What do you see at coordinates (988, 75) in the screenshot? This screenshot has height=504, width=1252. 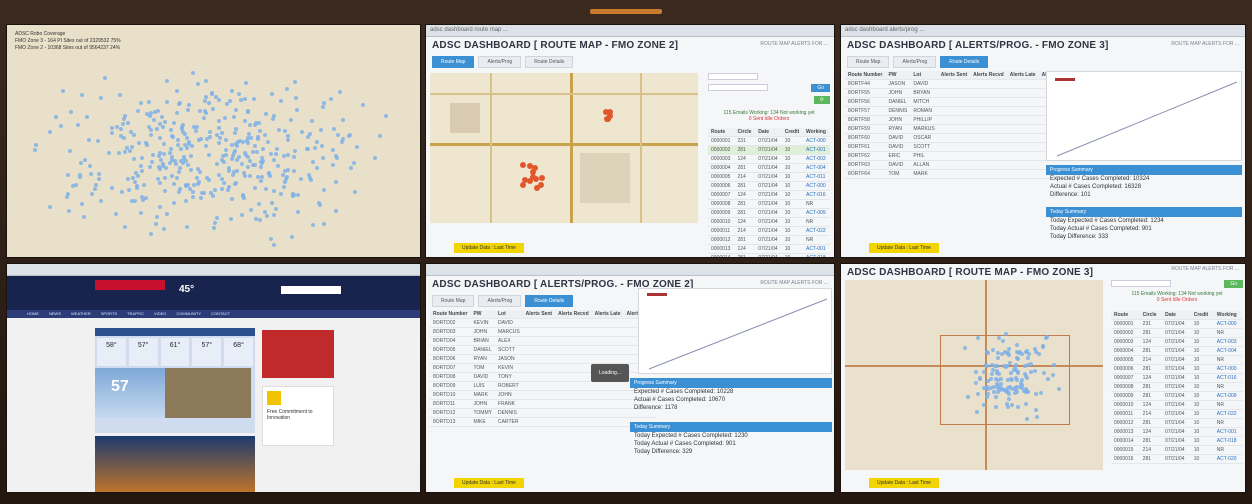 I see `column-header: Alerts Recvd` at bounding box center [988, 75].